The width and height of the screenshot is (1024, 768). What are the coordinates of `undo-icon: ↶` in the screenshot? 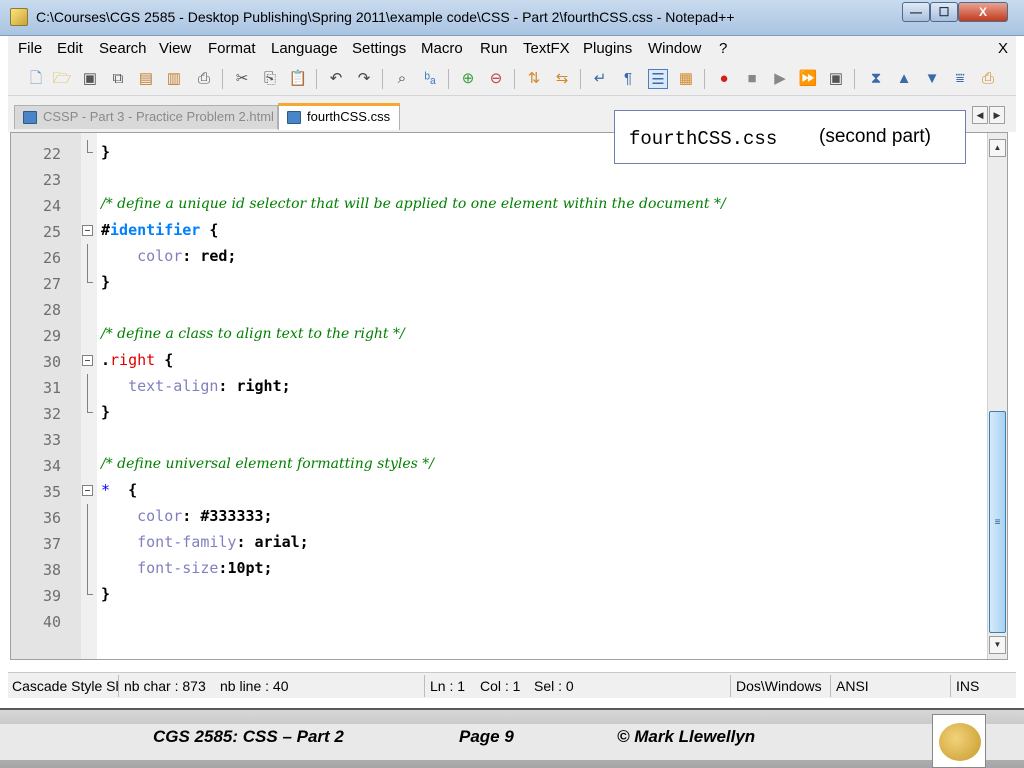 It's located at (336, 79).